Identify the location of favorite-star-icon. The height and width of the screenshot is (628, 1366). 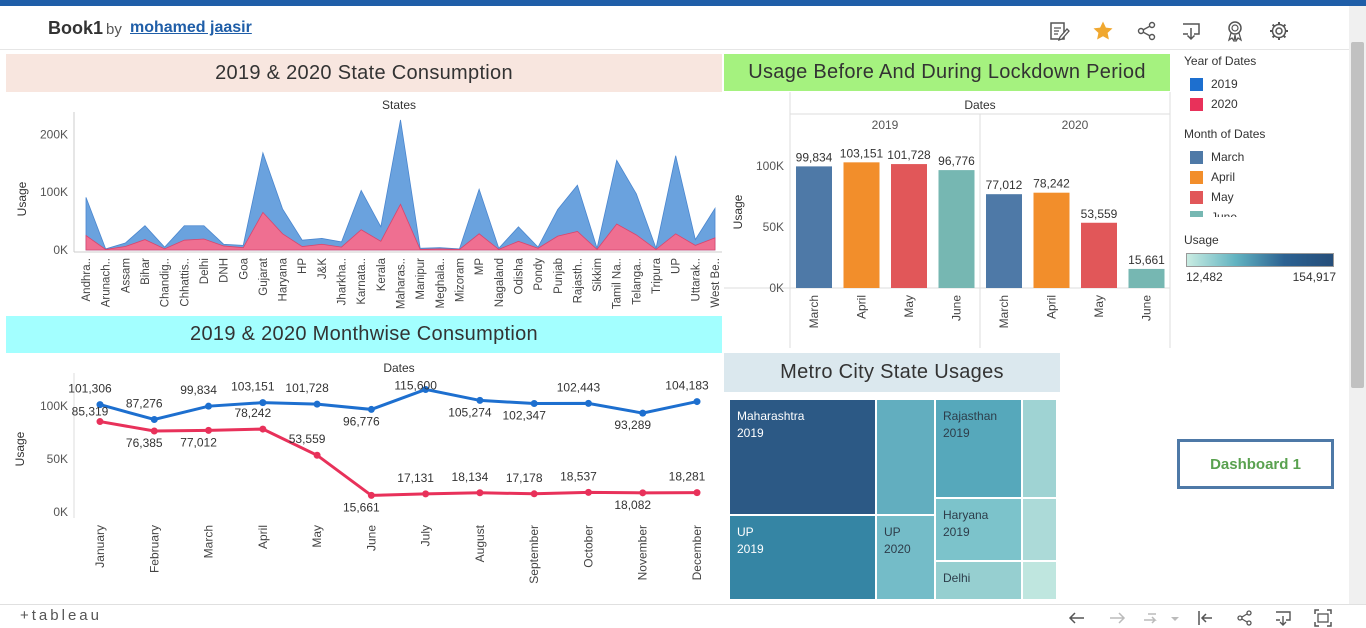
(1103, 31).